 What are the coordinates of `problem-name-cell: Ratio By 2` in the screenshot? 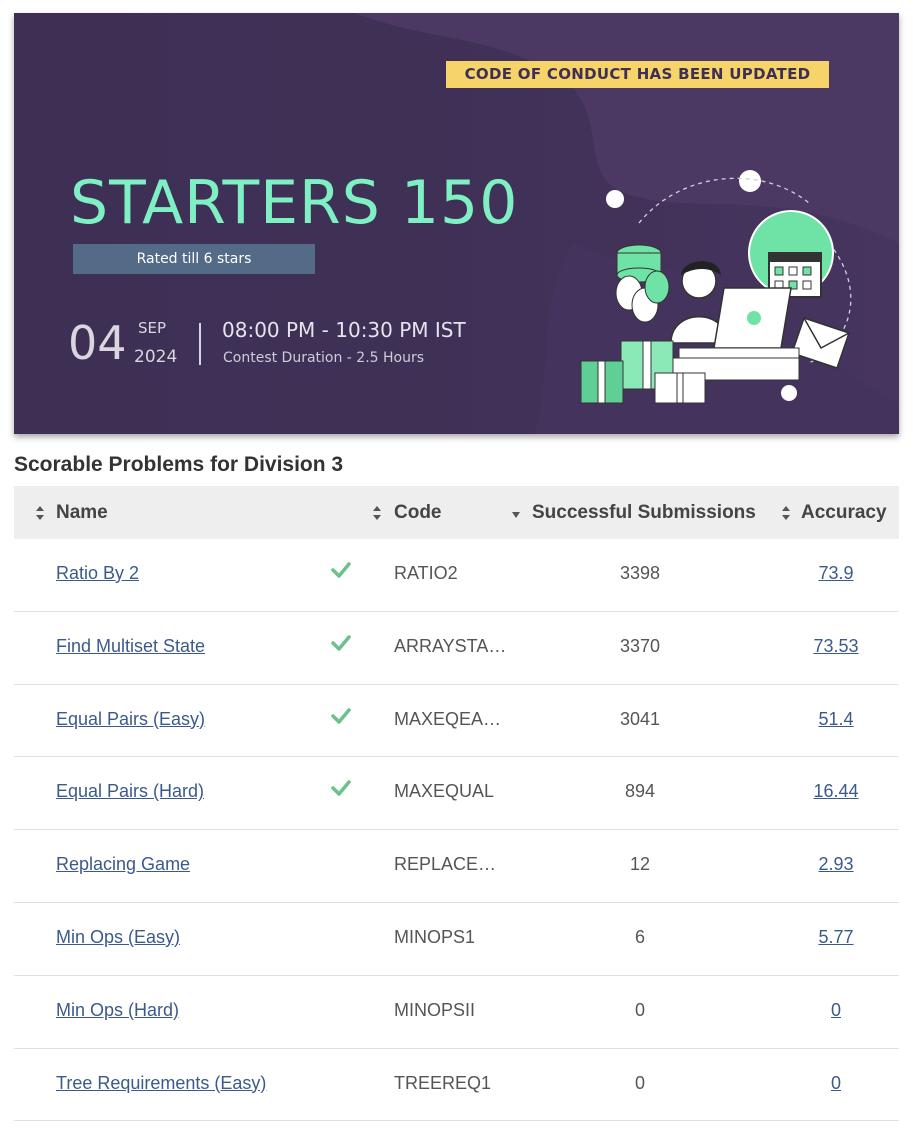 It's located at (97, 575).